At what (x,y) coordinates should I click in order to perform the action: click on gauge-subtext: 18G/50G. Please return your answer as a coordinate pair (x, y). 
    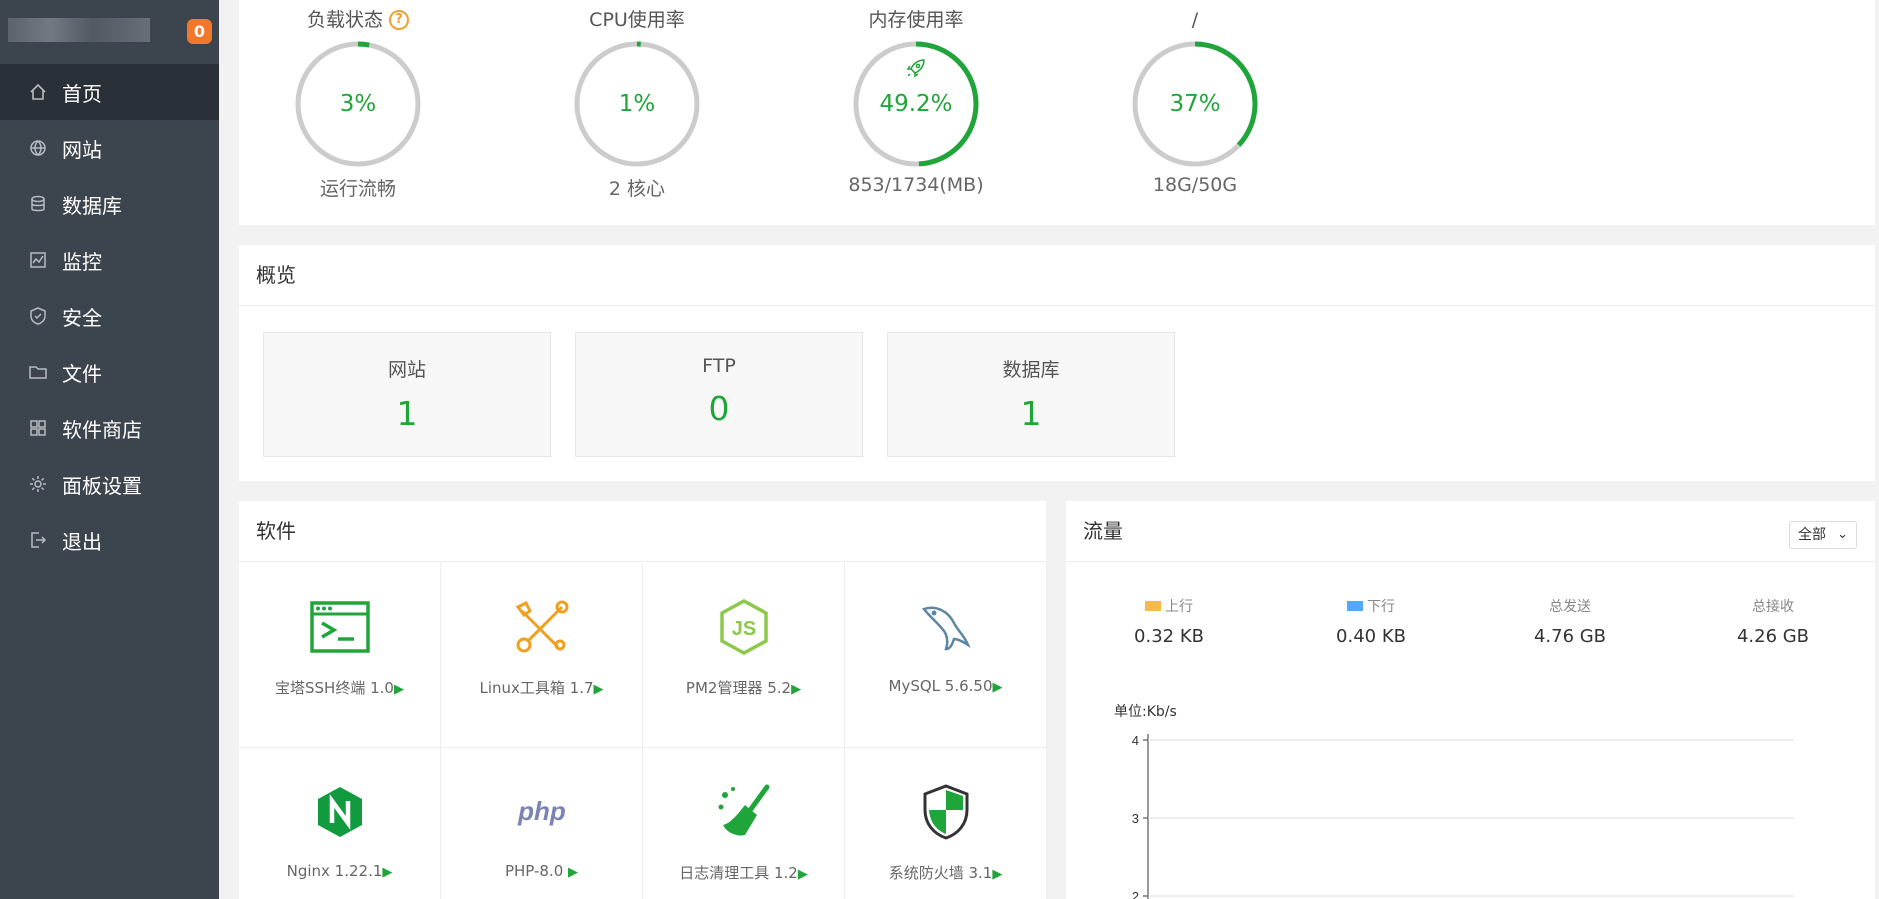
    Looking at the image, I should click on (1195, 185).